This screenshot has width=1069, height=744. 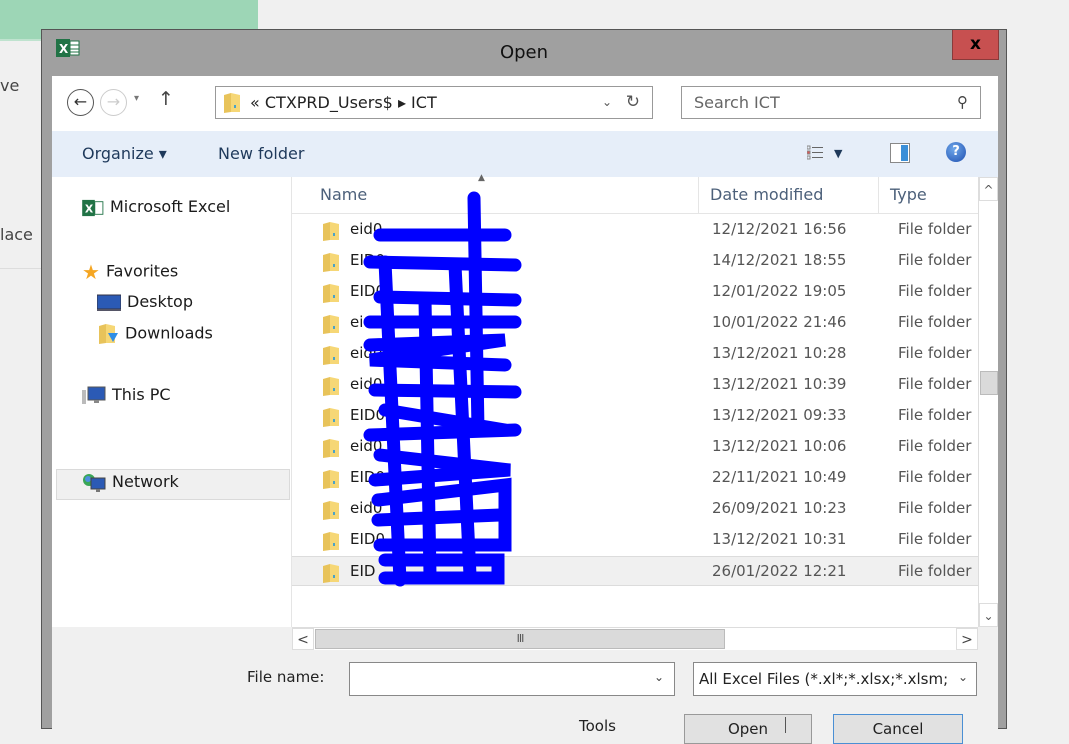 I want to click on file-row: EID0 14/12/2021 18:55 File folder, so click(x=635, y=261).